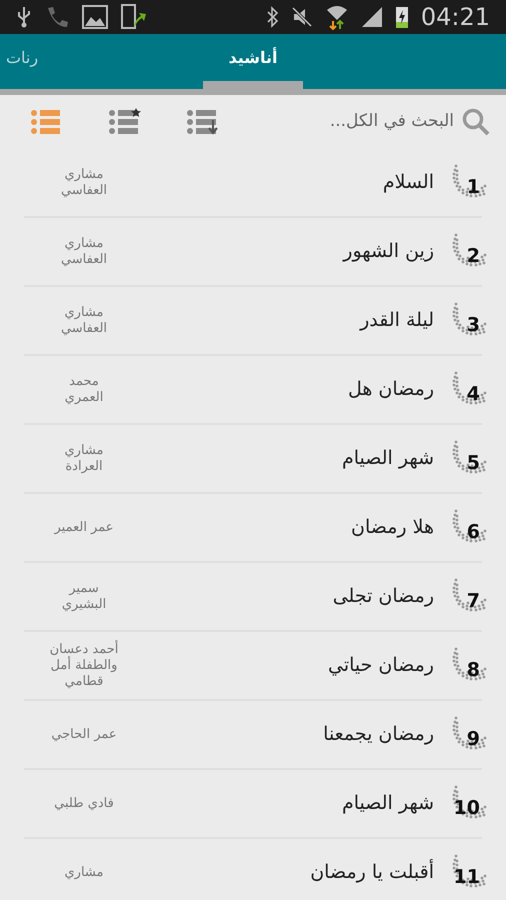  Describe the element at coordinates (84, 528) in the screenshot. I see `artist-name: عمر العمير` at that location.